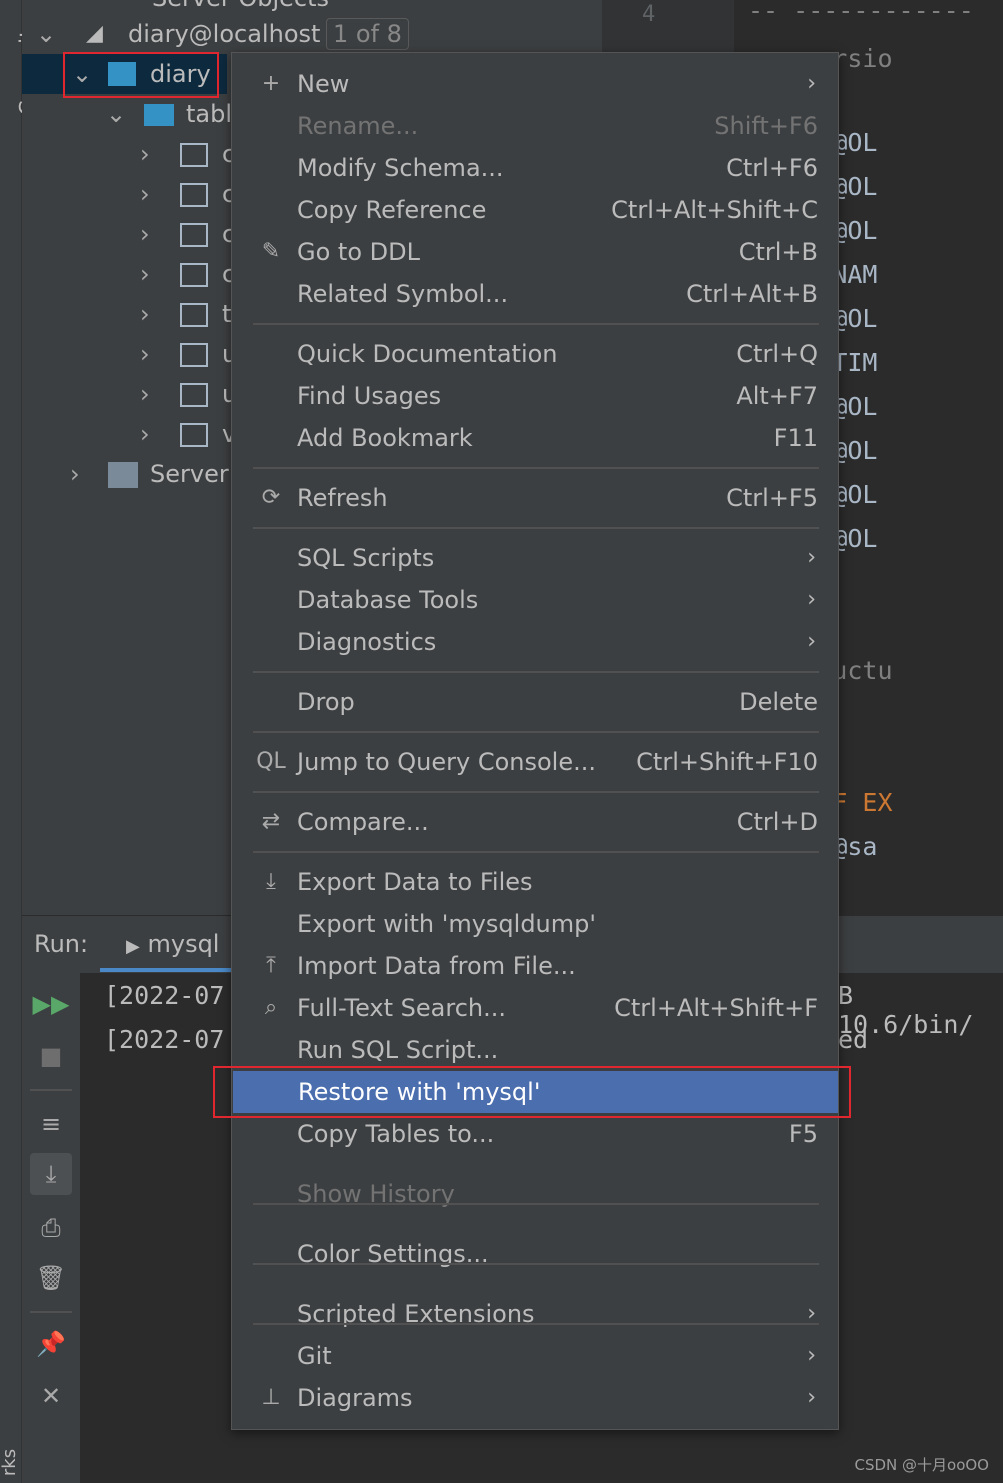  I want to click on console-line-1: [2022-07, so click(164, 995).